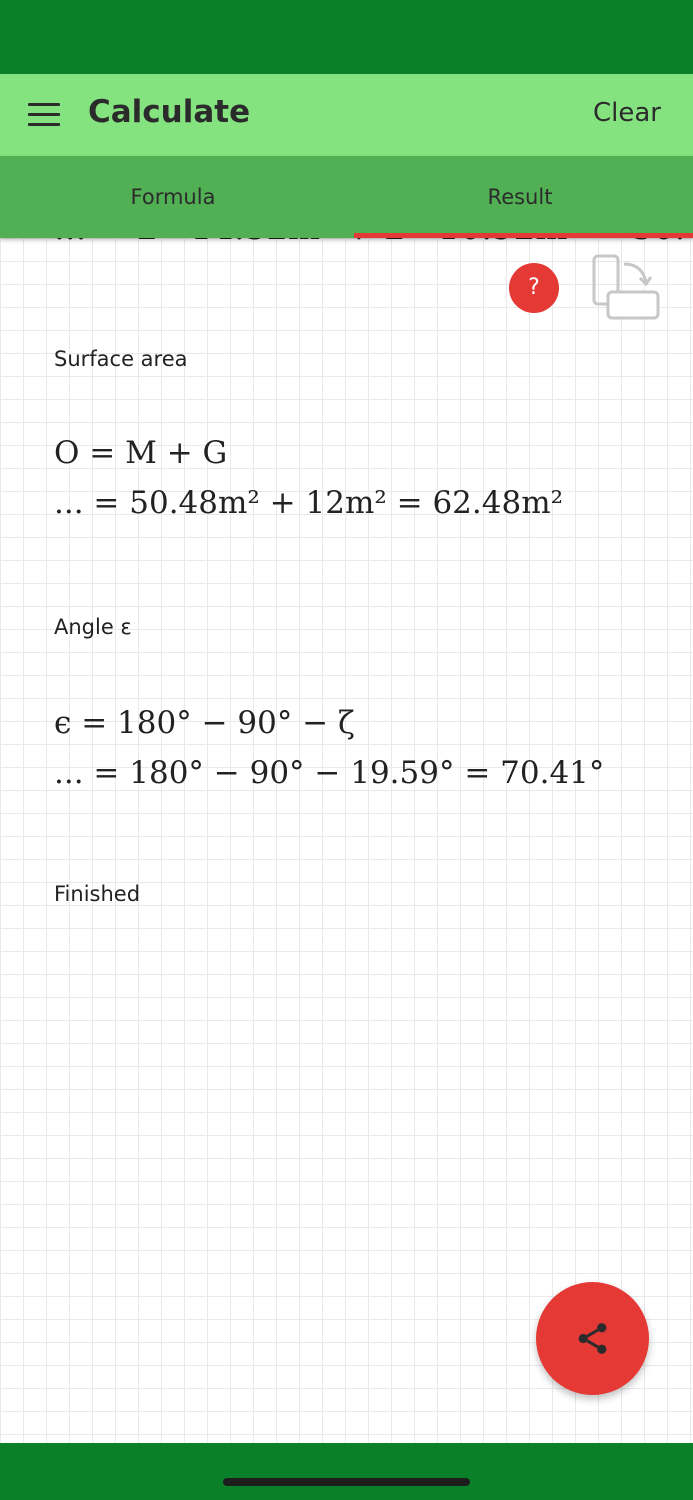  What do you see at coordinates (626, 289) in the screenshot?
I see `rotate-screen-icon` at bounding box center [626, 289].